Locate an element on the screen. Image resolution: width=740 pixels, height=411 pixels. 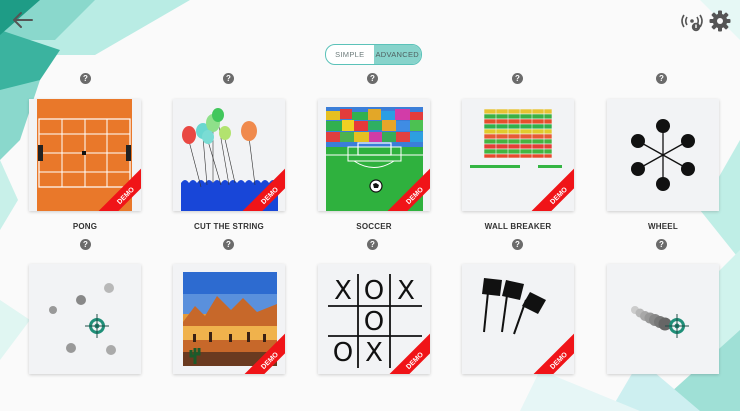
game-title-cut-the-string: CUT THE STRING is located at coordinates (229, 226).